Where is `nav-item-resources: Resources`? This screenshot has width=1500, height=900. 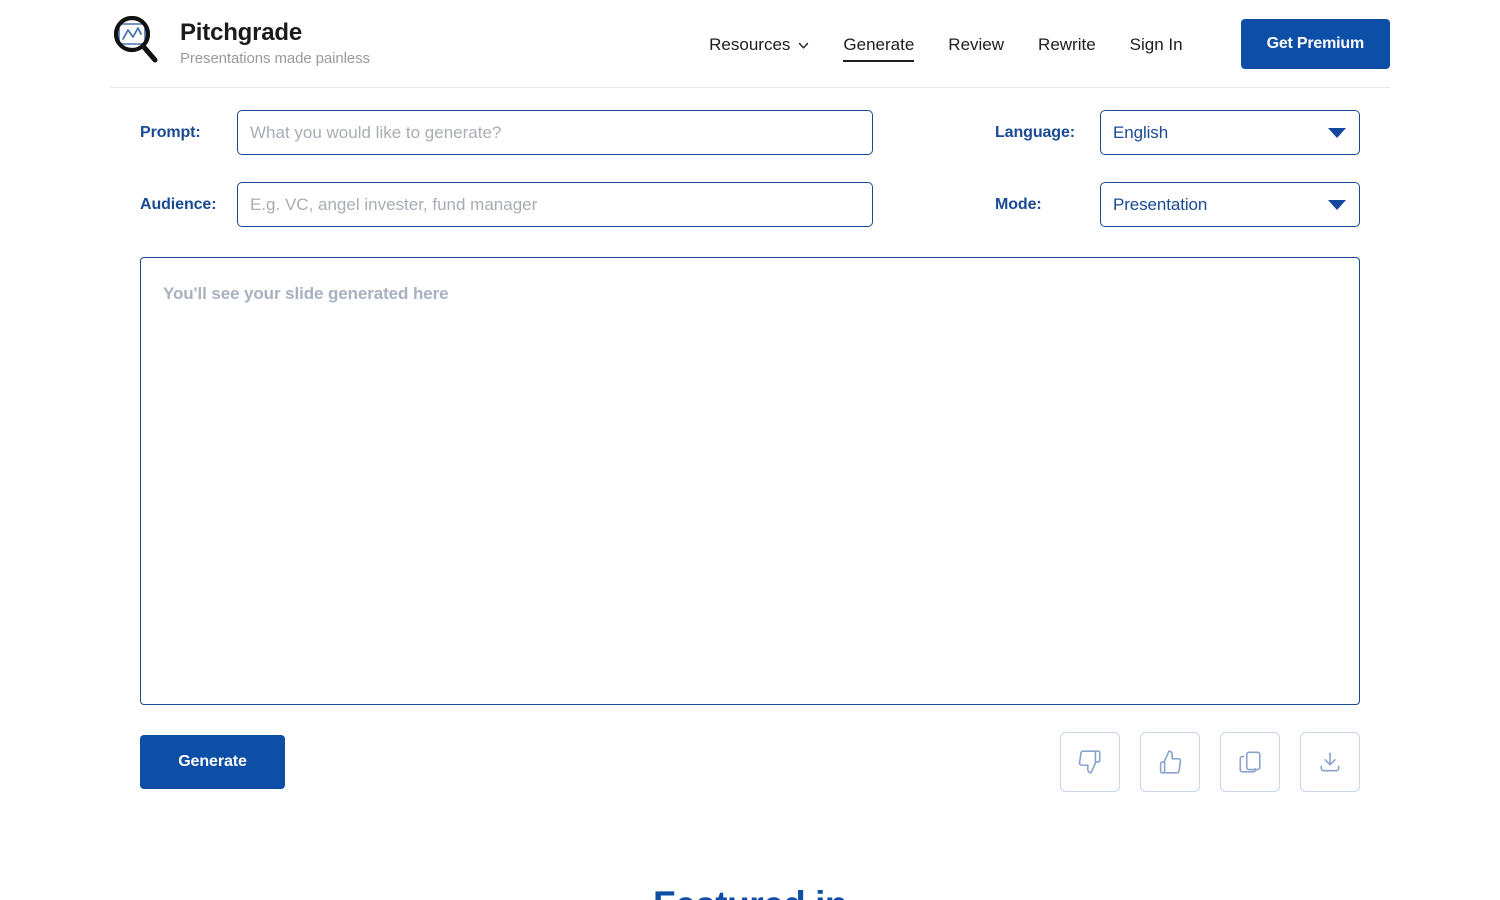 nav-item-resources: Resources is located at coordinates (759, 44).